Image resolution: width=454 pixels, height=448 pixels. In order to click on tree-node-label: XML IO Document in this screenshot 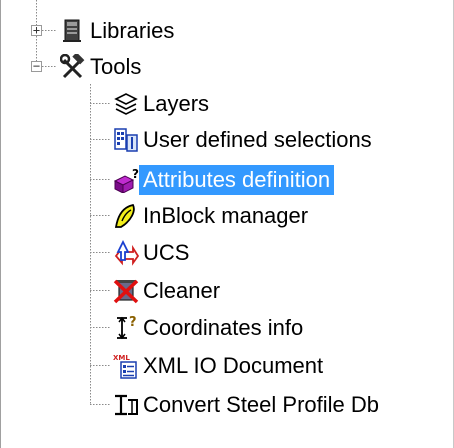, I will do `click(233, 365)`.